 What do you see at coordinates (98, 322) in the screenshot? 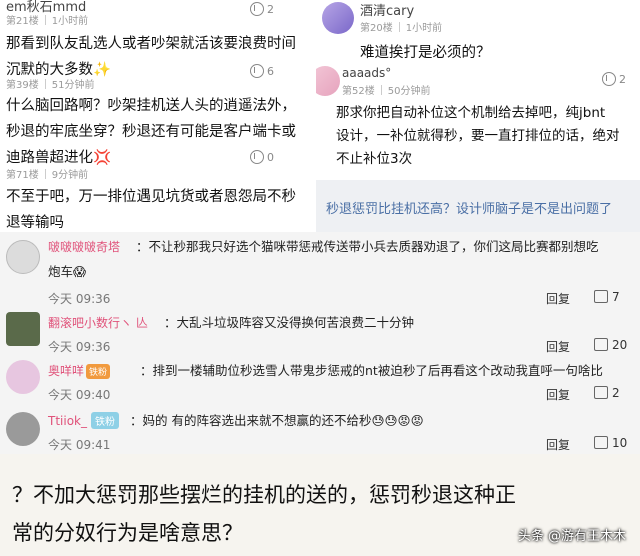
I see `username: 翻滚吧小数行ヽ 亾` at bounding box center [98, 322].